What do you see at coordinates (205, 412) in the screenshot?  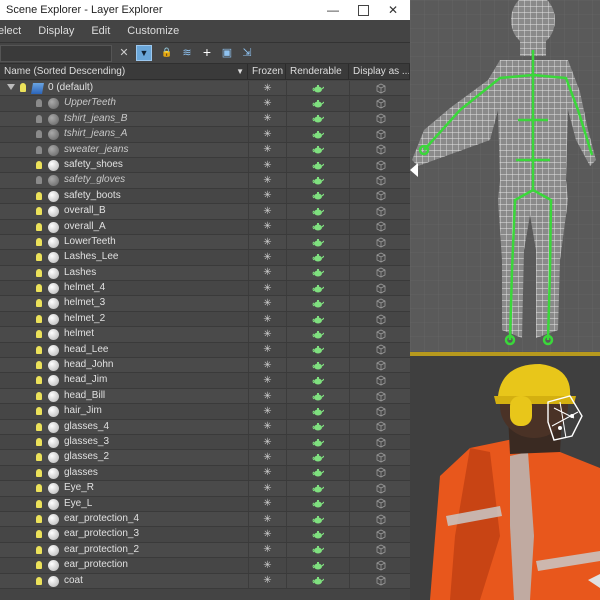 I see `object-row: hair_Jim ✳` at bounding box center [205, 412].